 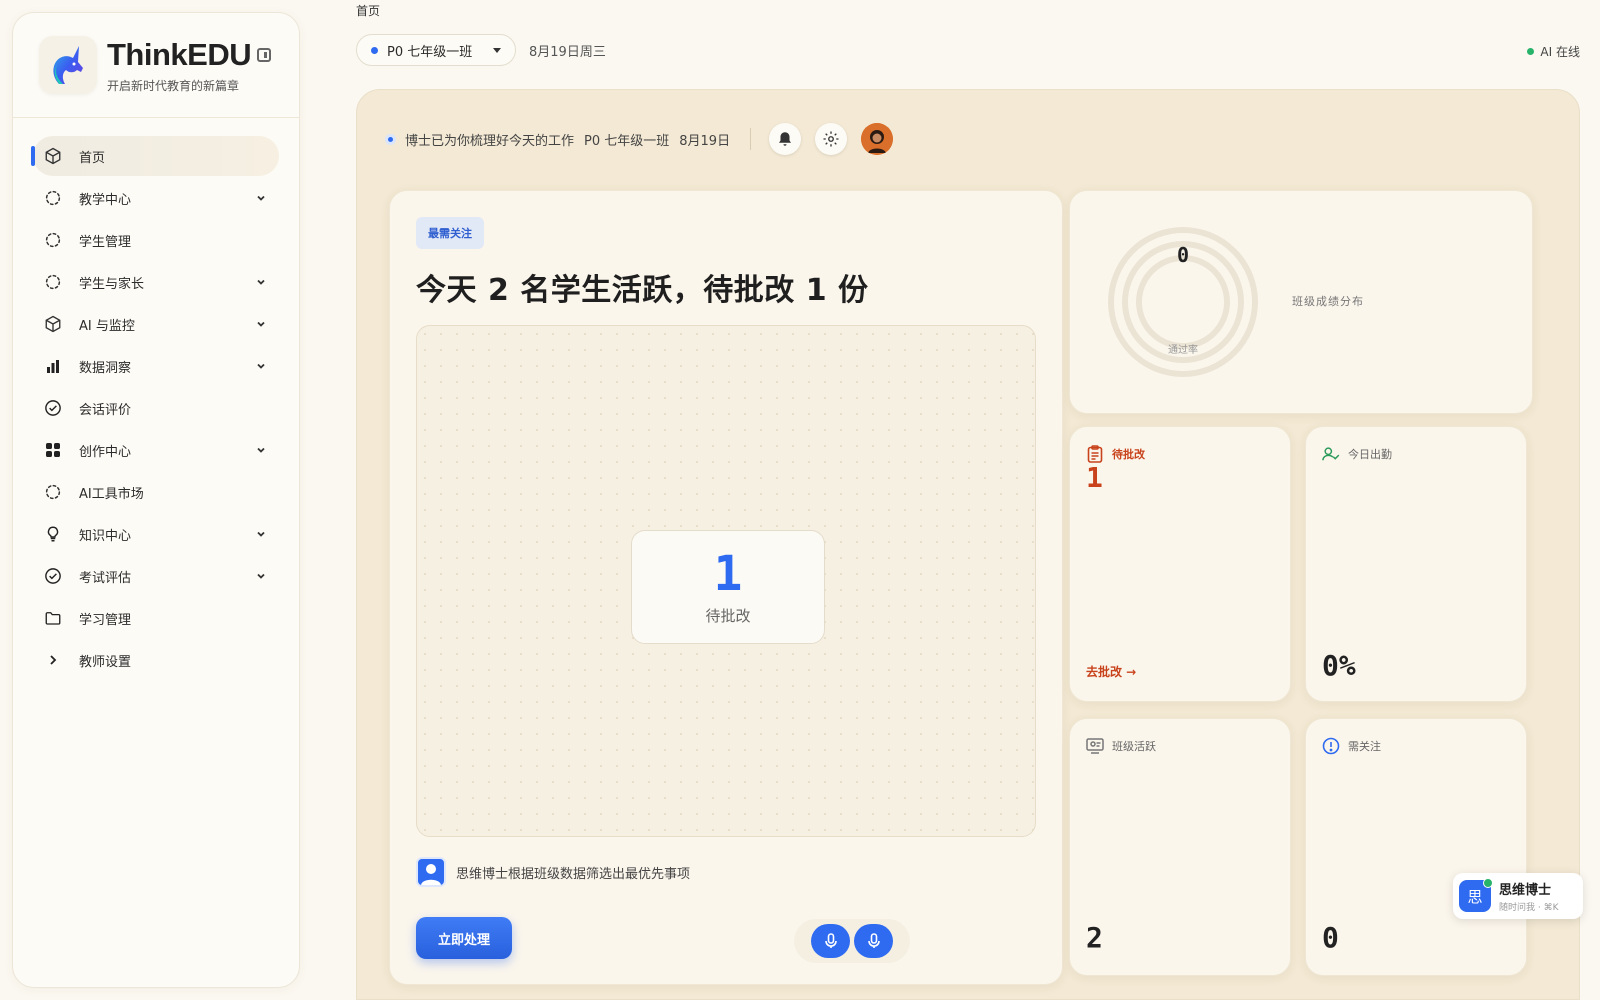 I want to click on brand-name: ThinkEDU, so click(x=189, y=55).